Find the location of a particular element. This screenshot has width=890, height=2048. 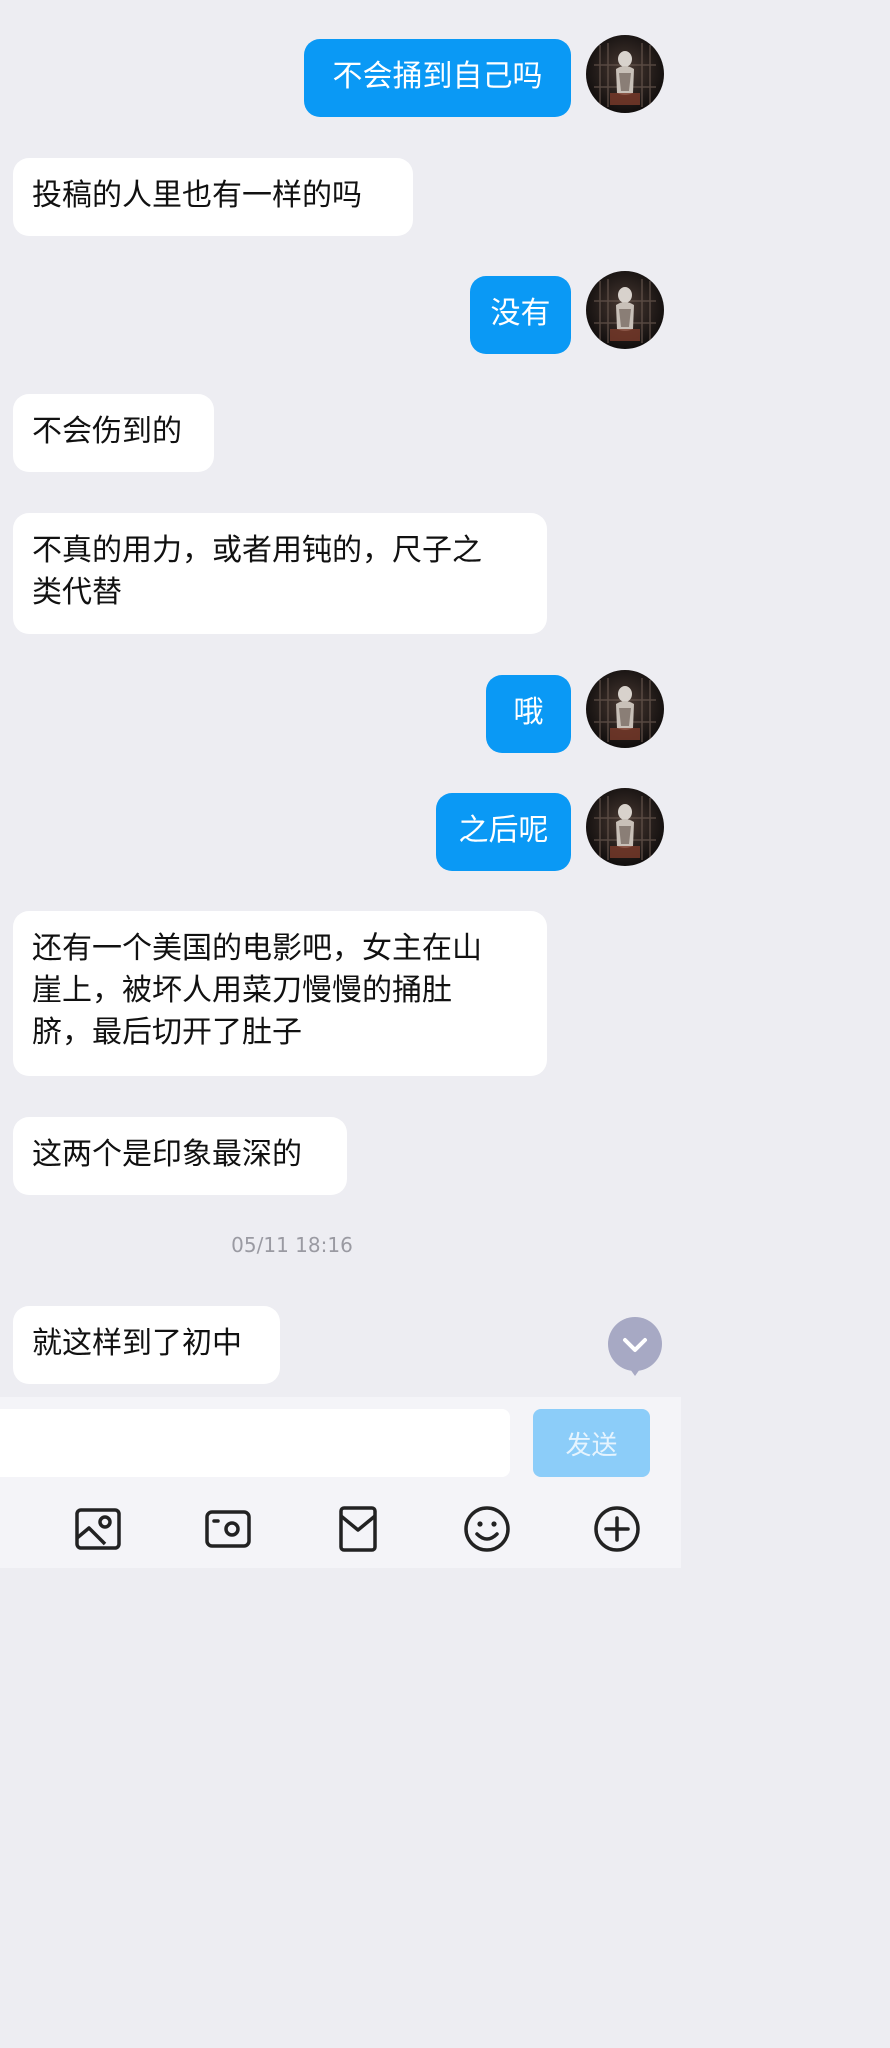

red-packet-icon is located at coordinates (358, 1529).